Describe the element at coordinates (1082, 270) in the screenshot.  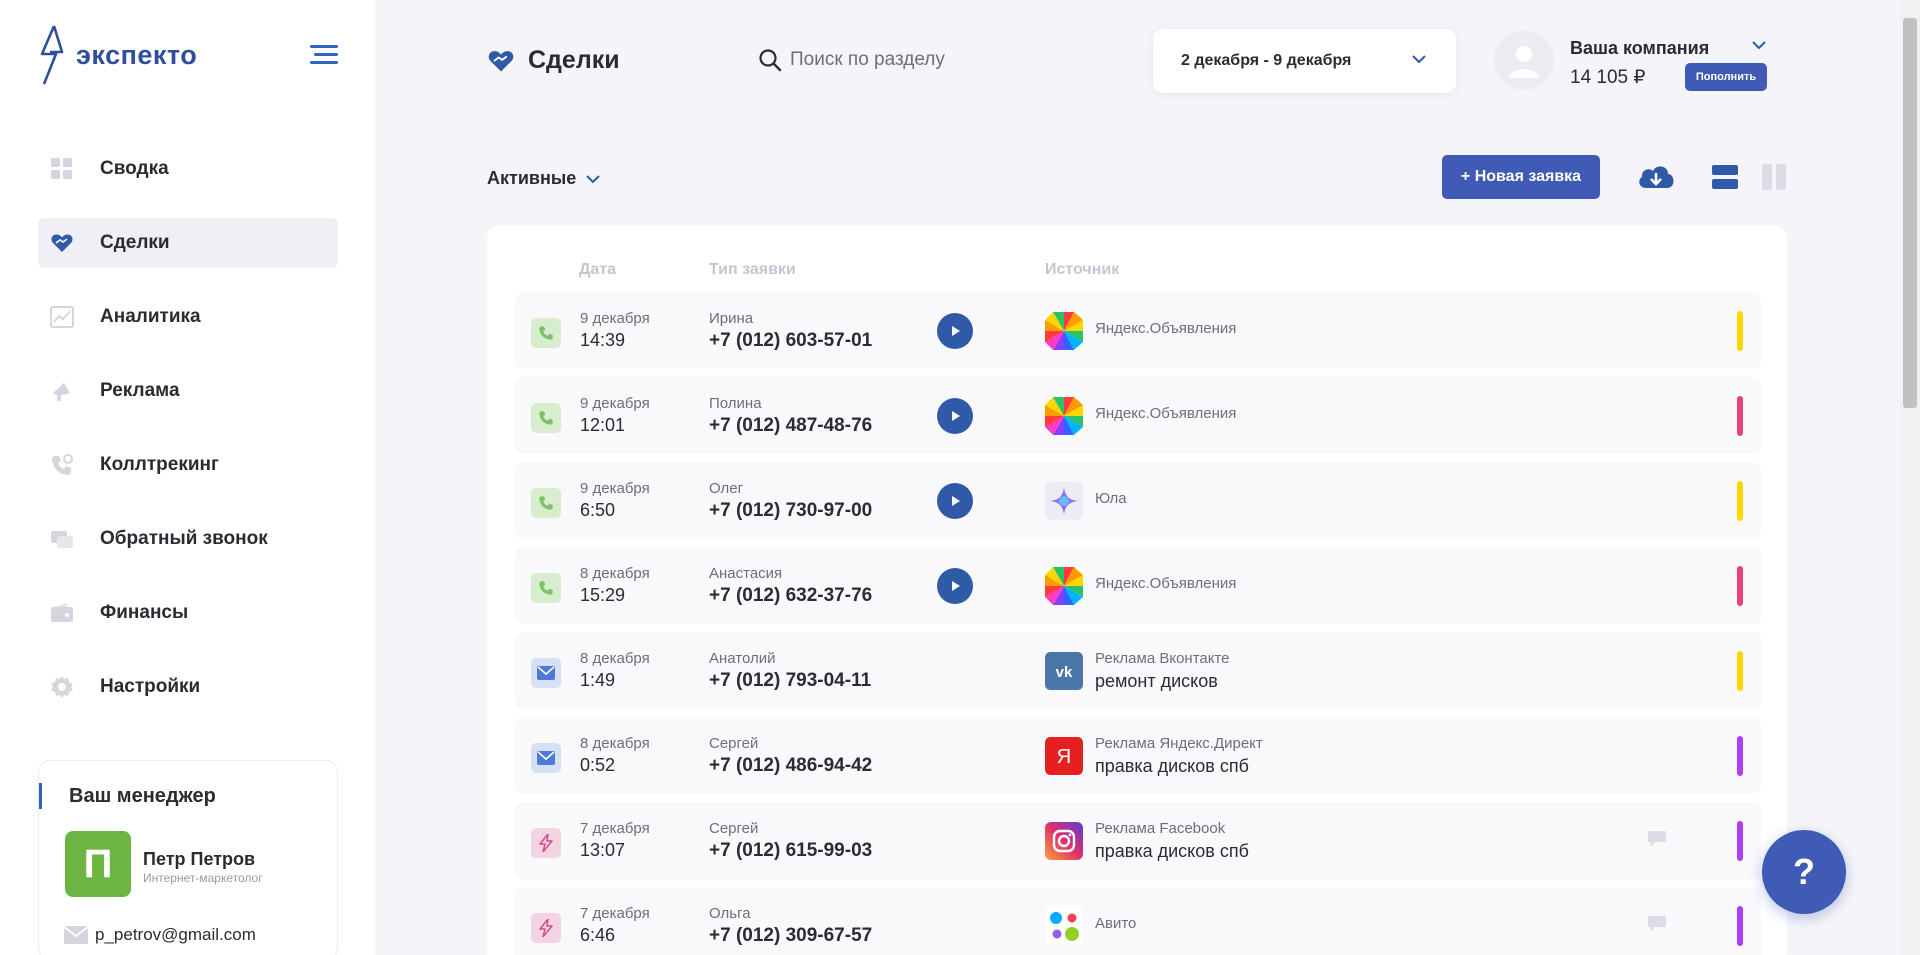
I see `column-header-source: Источник` at that location.